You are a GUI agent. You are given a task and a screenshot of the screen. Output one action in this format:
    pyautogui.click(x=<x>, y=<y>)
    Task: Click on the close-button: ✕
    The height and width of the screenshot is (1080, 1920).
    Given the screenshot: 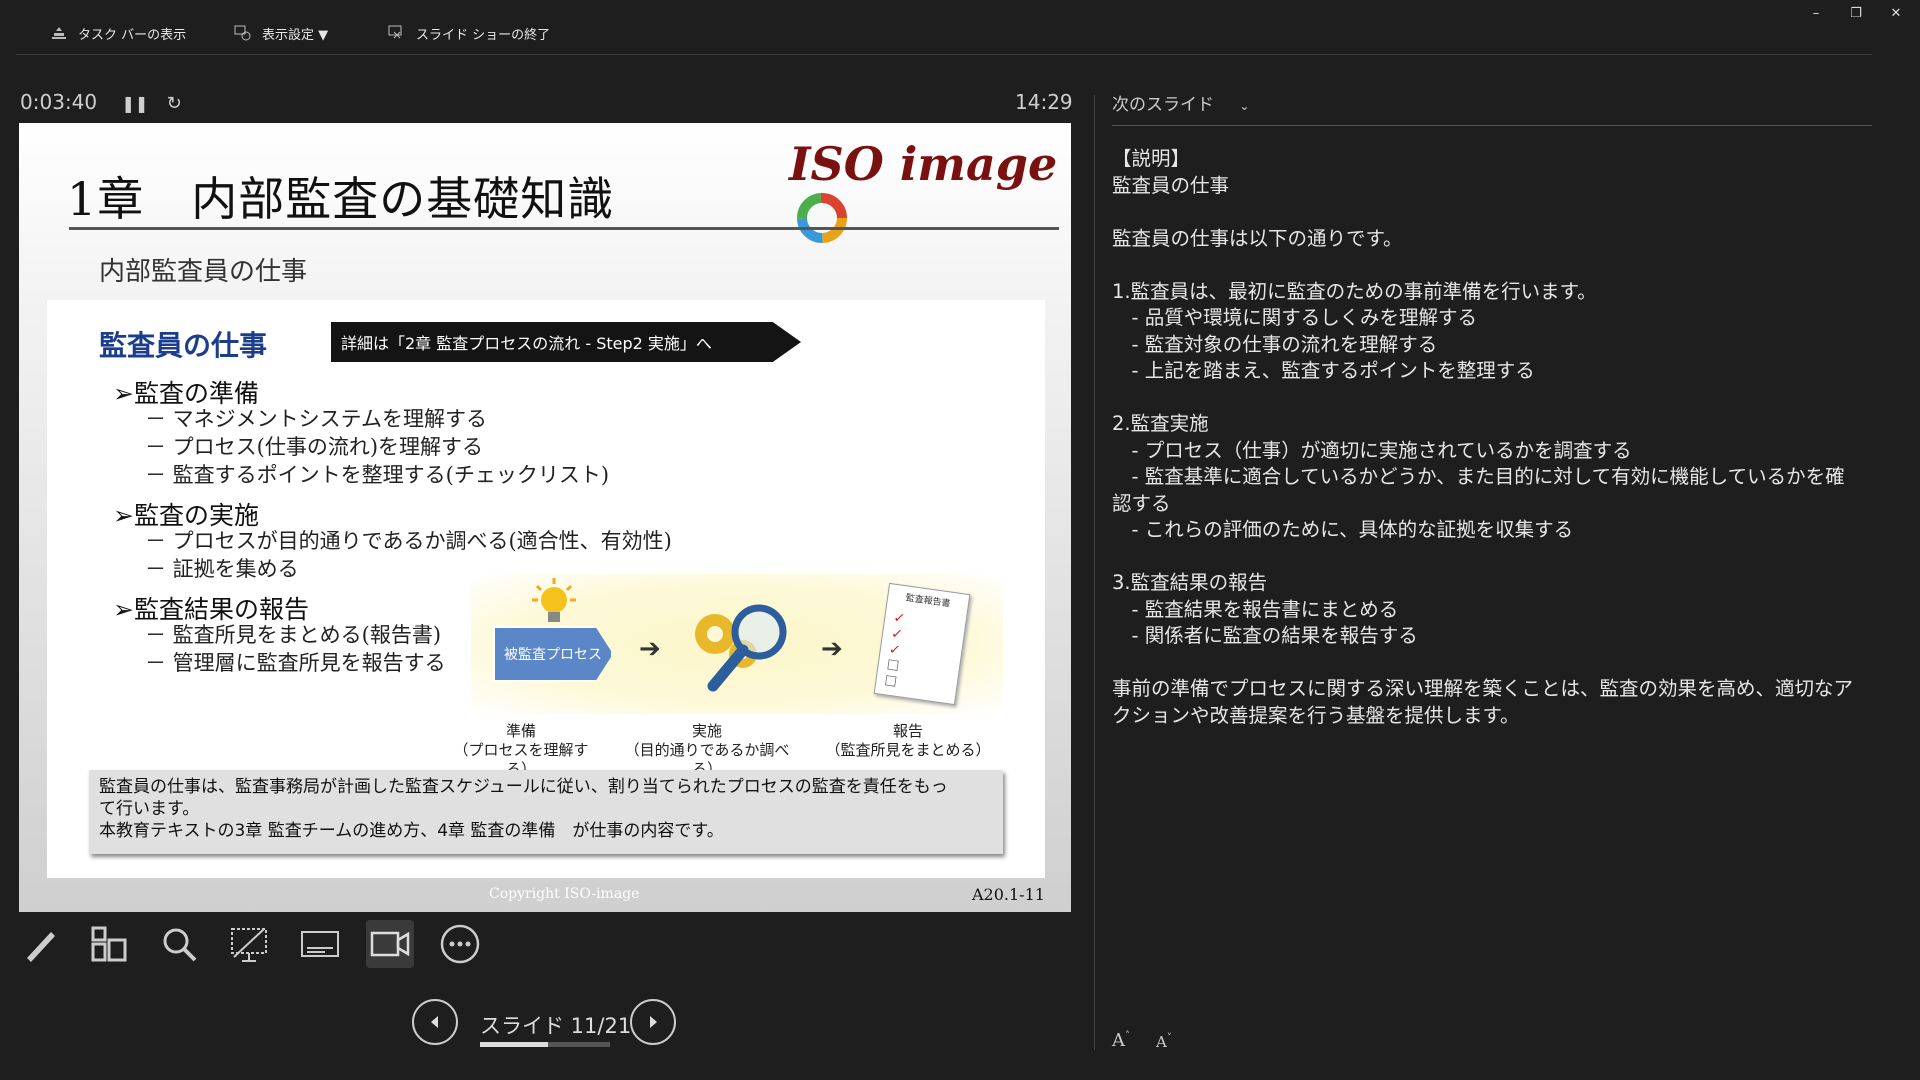 What is the action you would take?
    pyautogui.click(x=1896, y=14)
    